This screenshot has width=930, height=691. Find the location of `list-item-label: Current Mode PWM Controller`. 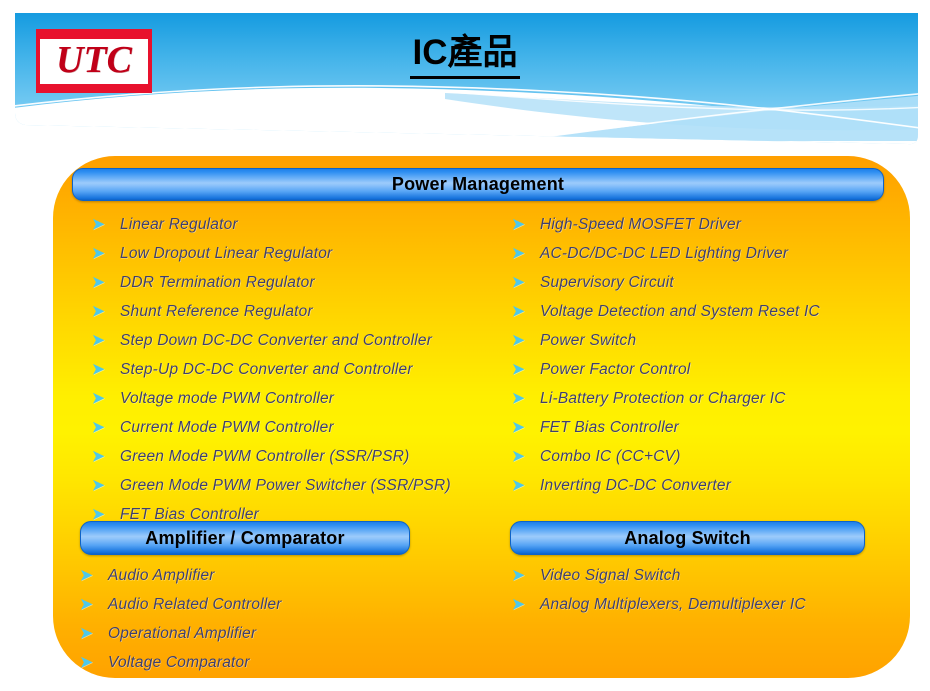

list-item-label: Current Mode PWM Controller is located at coordinates (227, 427).